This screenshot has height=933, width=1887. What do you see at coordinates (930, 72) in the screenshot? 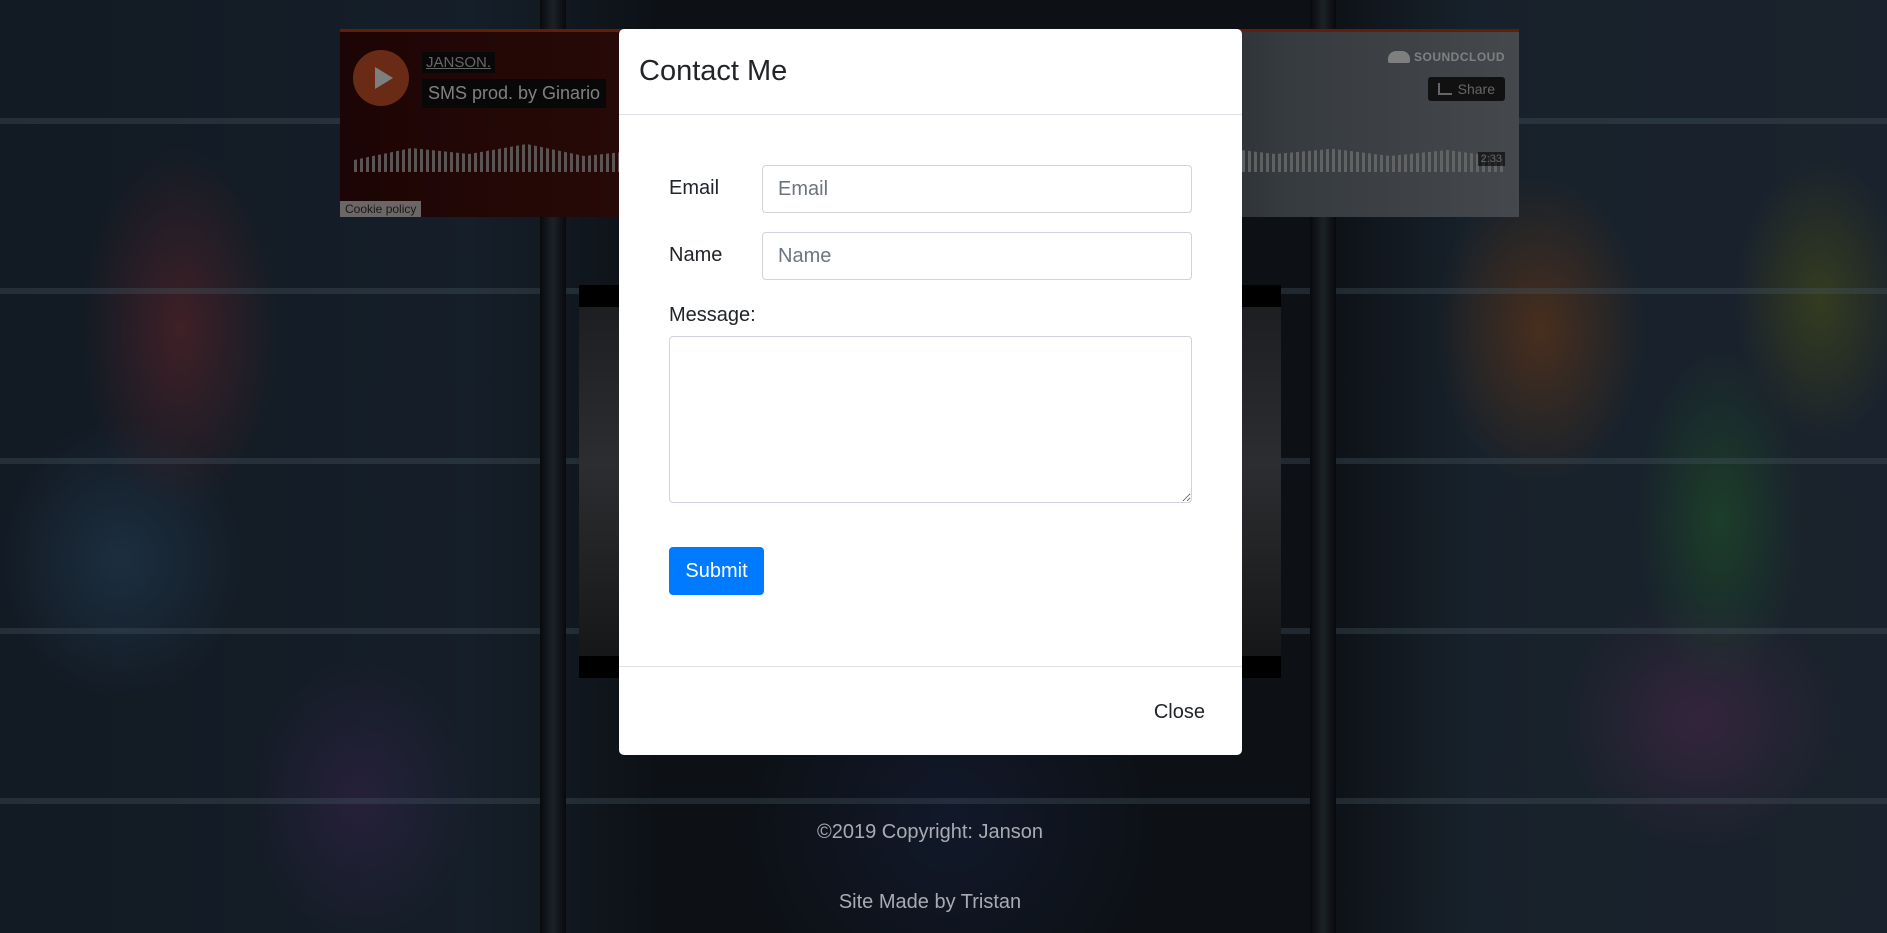
I see `modal-header: Contact Me` at bounding box center [930, 72].